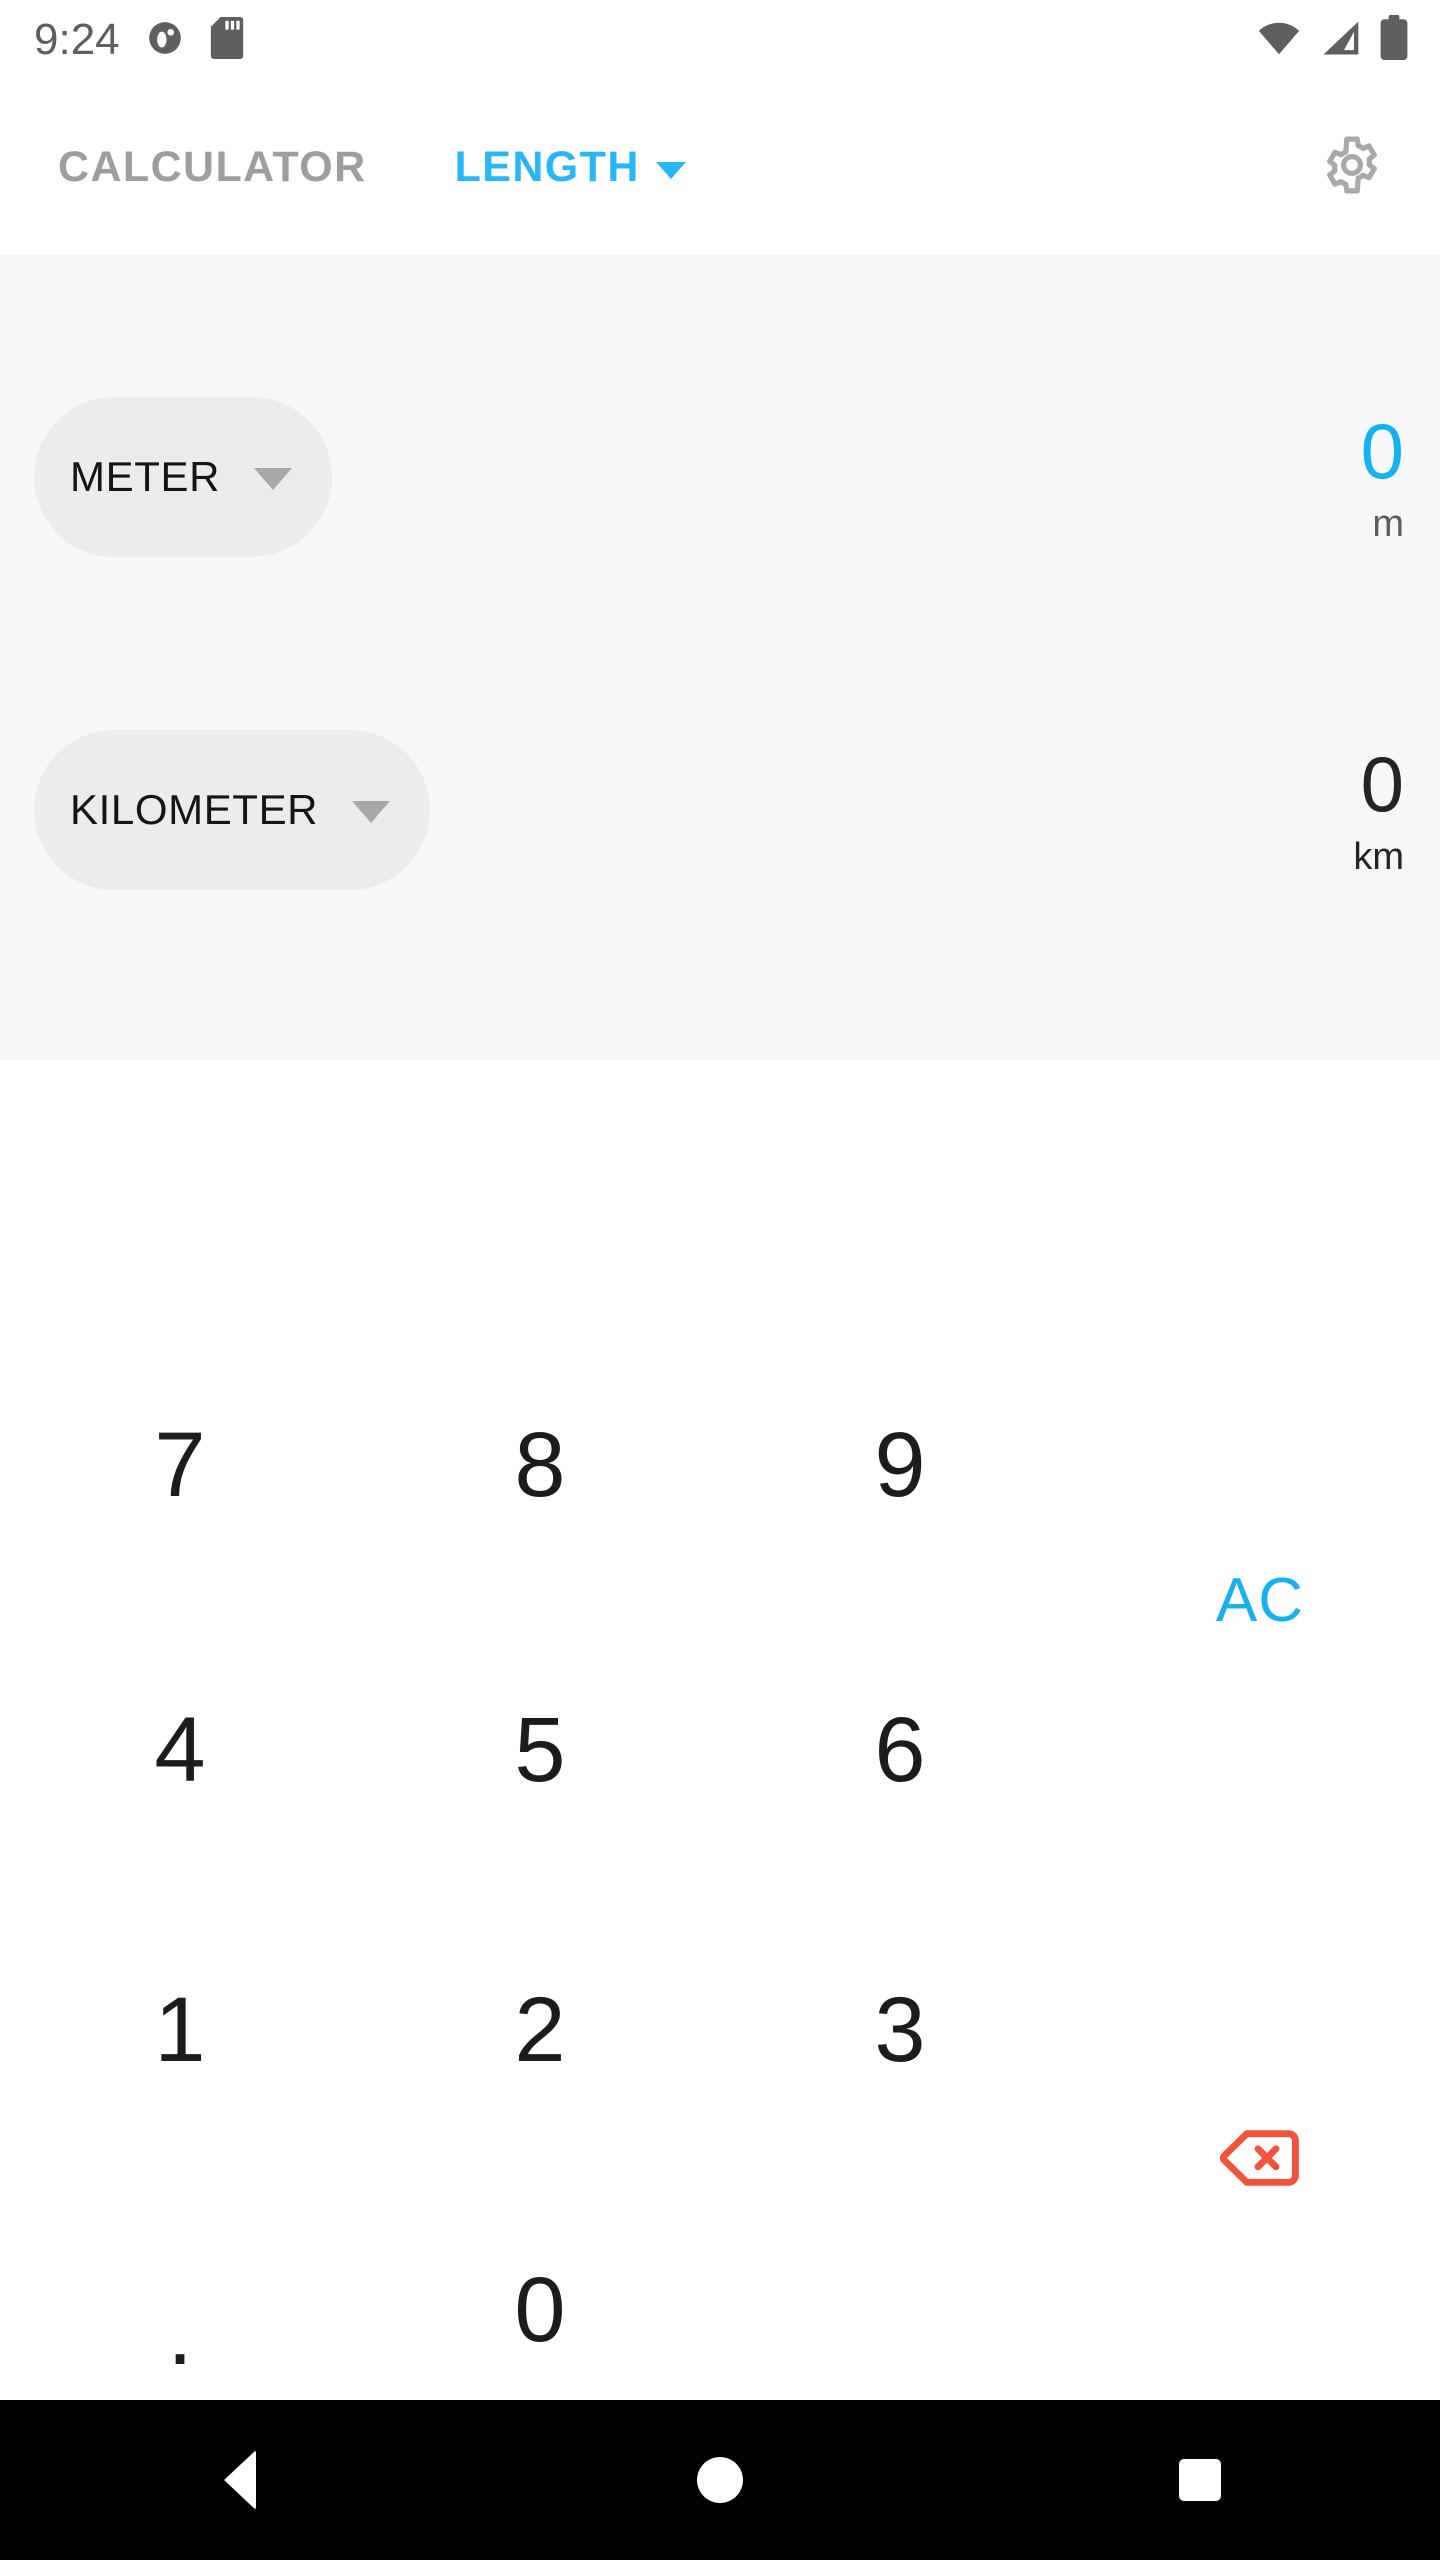 This screenshot has height=2560, width=1440. What do you see at coordinates (1394, 40) in the screenshot?
I see `battery-icon` at bounding box center [1394, 40].